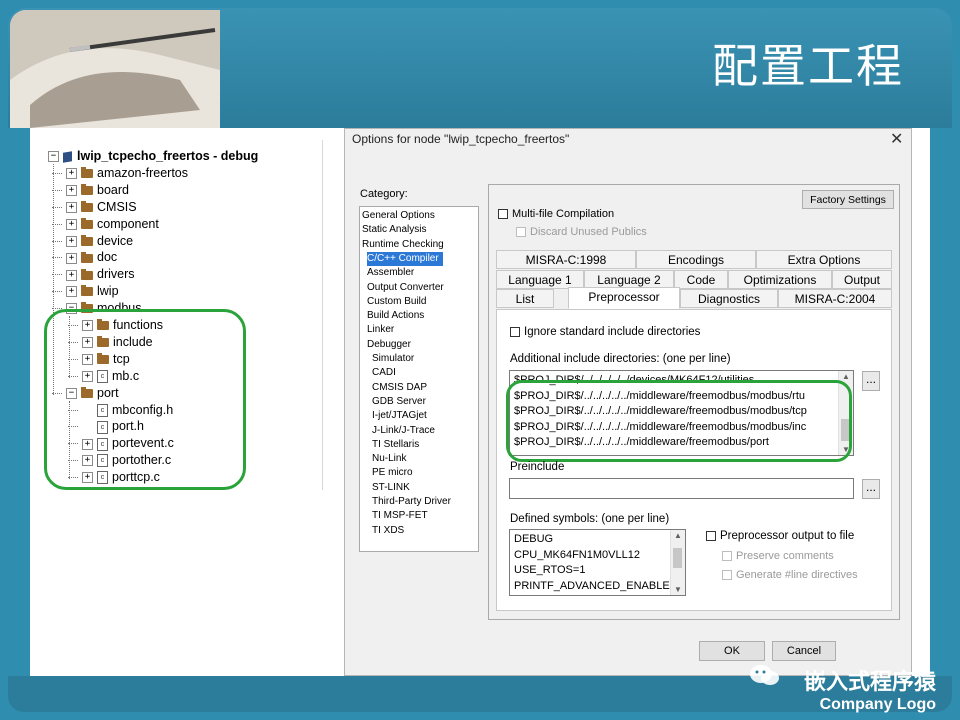 This screenshot has width=960, height=720. I want to click on multifile-row: Multi-file Compilation, so click(556, 214).